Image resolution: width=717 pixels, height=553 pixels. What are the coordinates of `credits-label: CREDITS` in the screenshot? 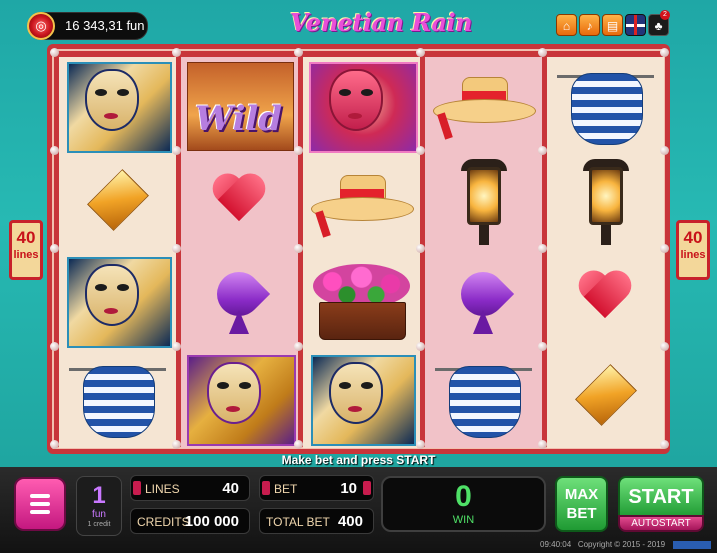 It's located at (163, 522).